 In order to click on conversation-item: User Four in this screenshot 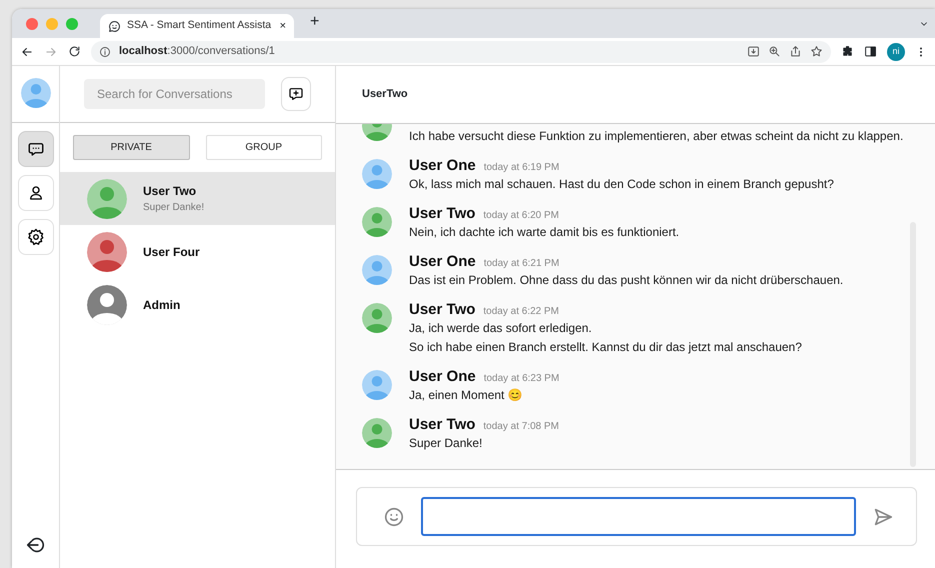, I will do `click(197, 251)`.